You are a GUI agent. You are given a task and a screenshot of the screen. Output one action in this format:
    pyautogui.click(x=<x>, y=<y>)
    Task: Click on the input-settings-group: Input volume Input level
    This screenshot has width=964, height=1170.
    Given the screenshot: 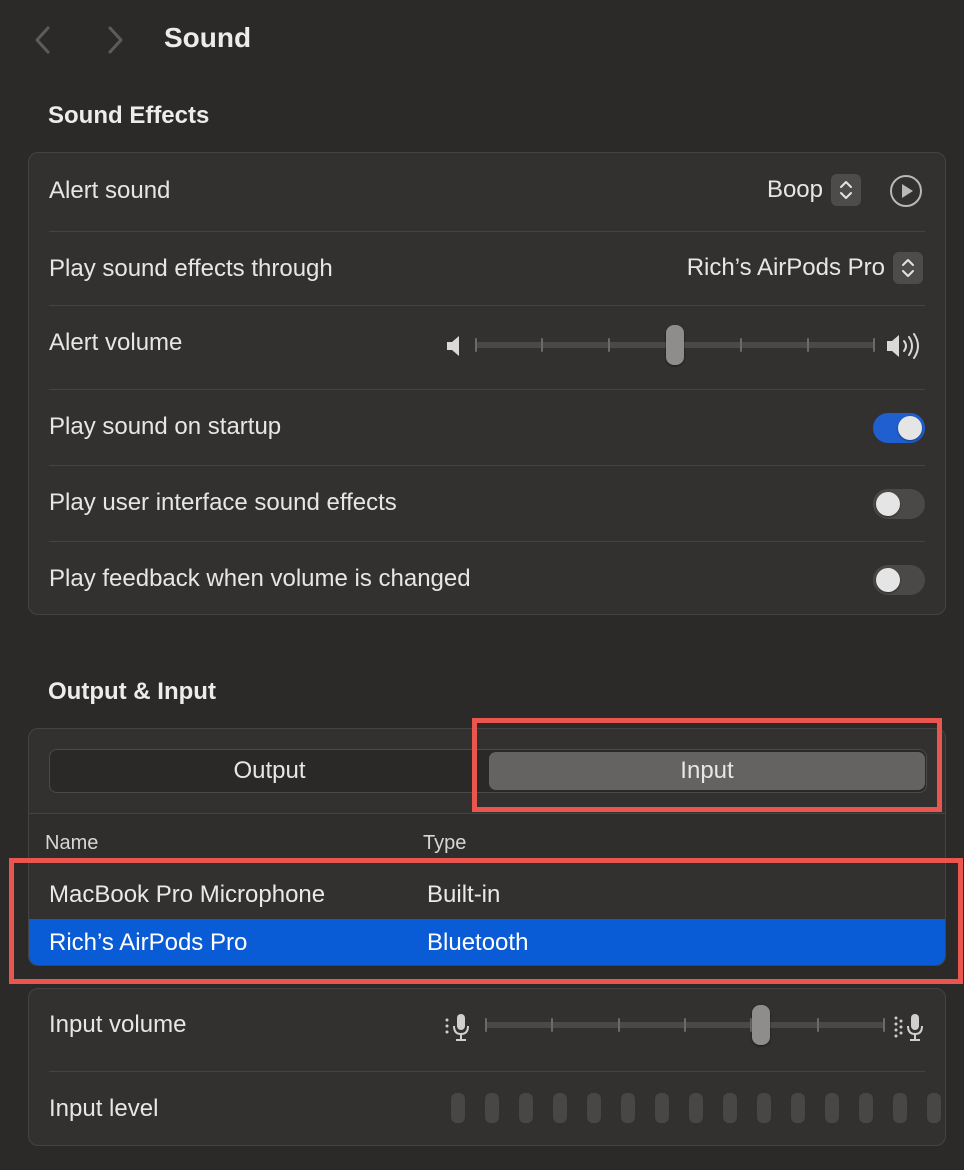 What is the action you would take?
    pyautogui.click(x=487, y=1067)
    